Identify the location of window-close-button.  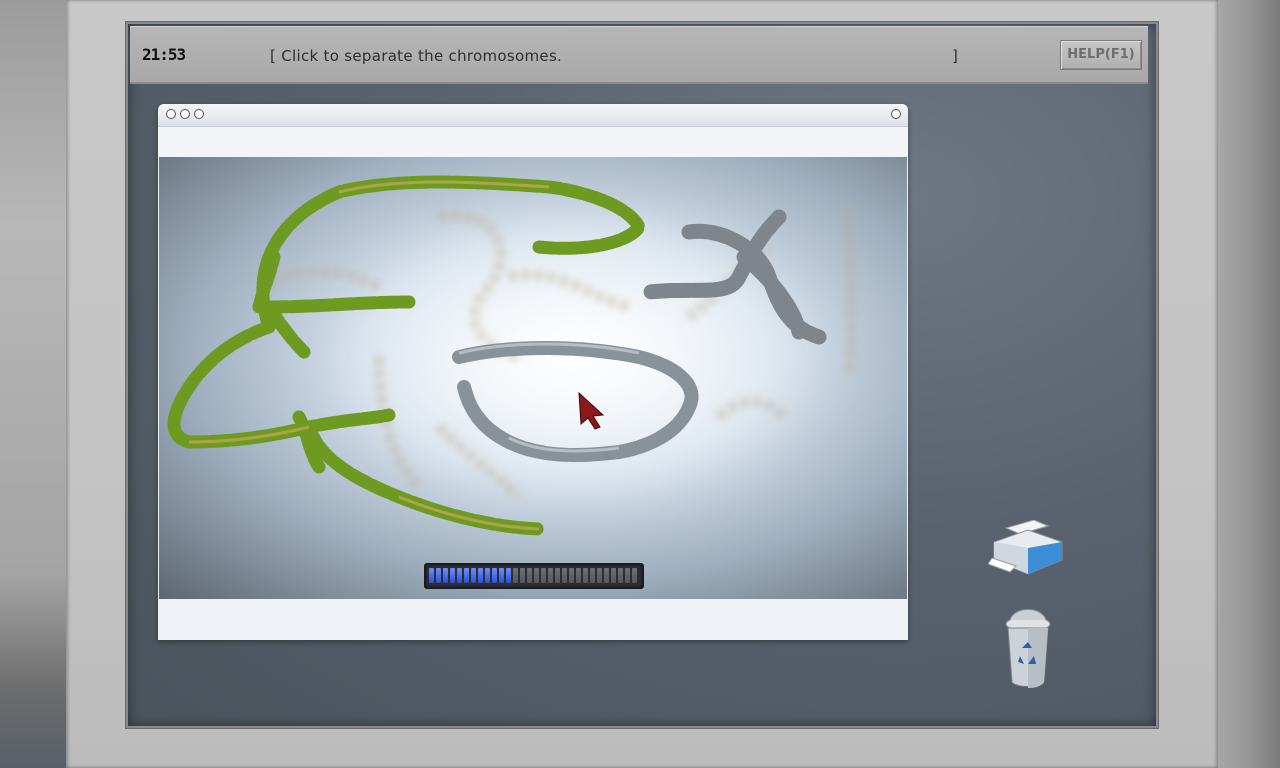
(171, 114).